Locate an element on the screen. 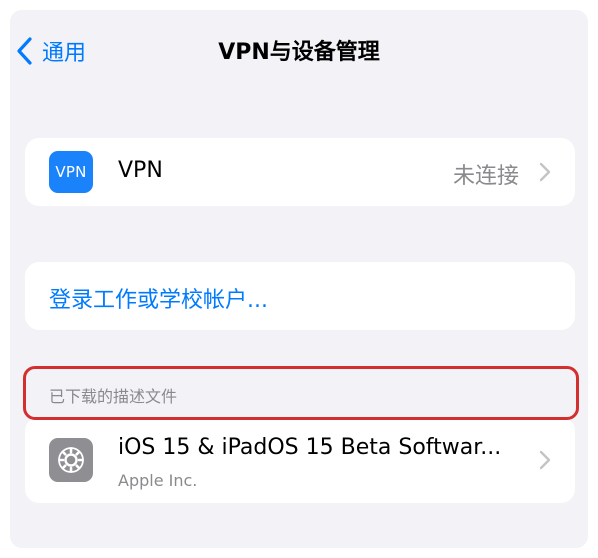 The height and width of the screenshot is (558, 598). vpn-status: 未连接 is located at coordinates (485, 176).